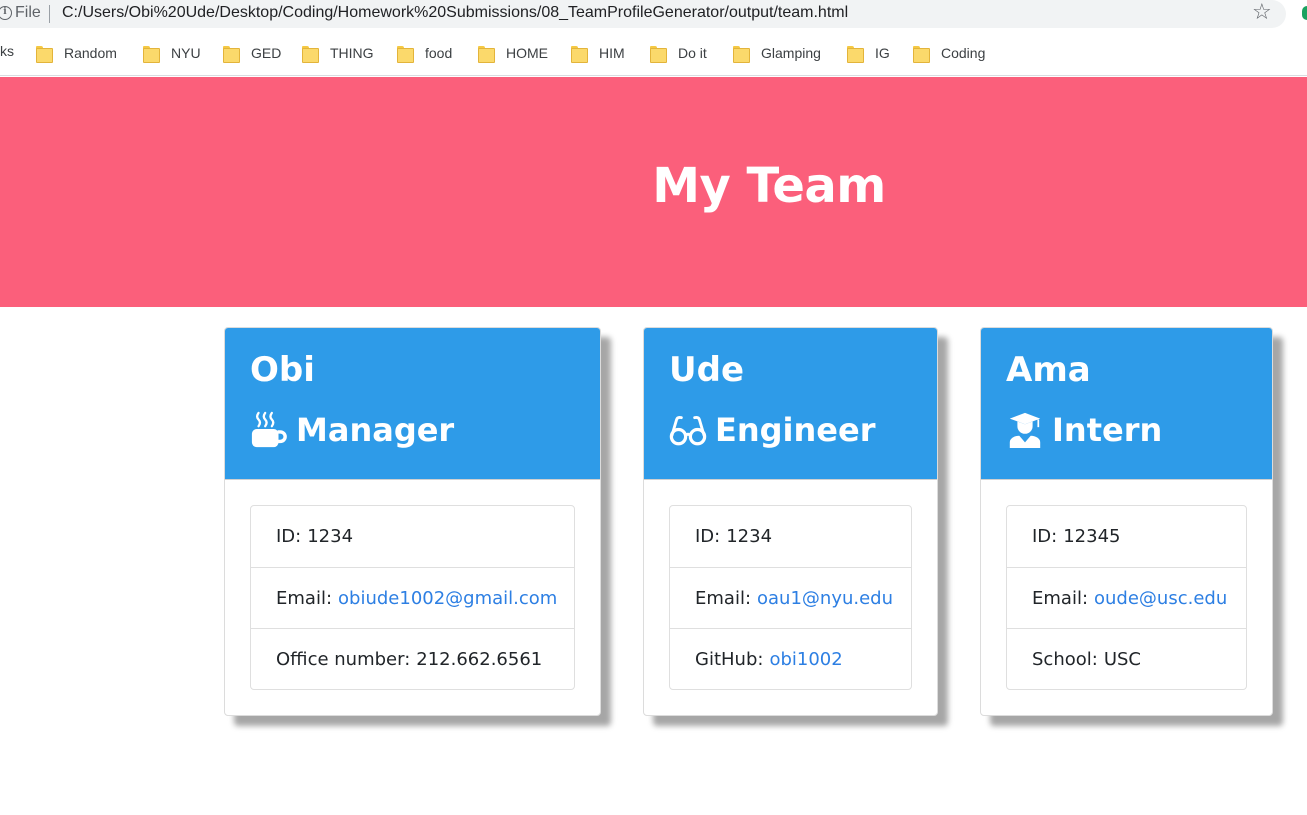  What do you see at coordinates (1107, 430) in the screenshot?
I see `role-label: Intern` at bounding box center [1107, 430].